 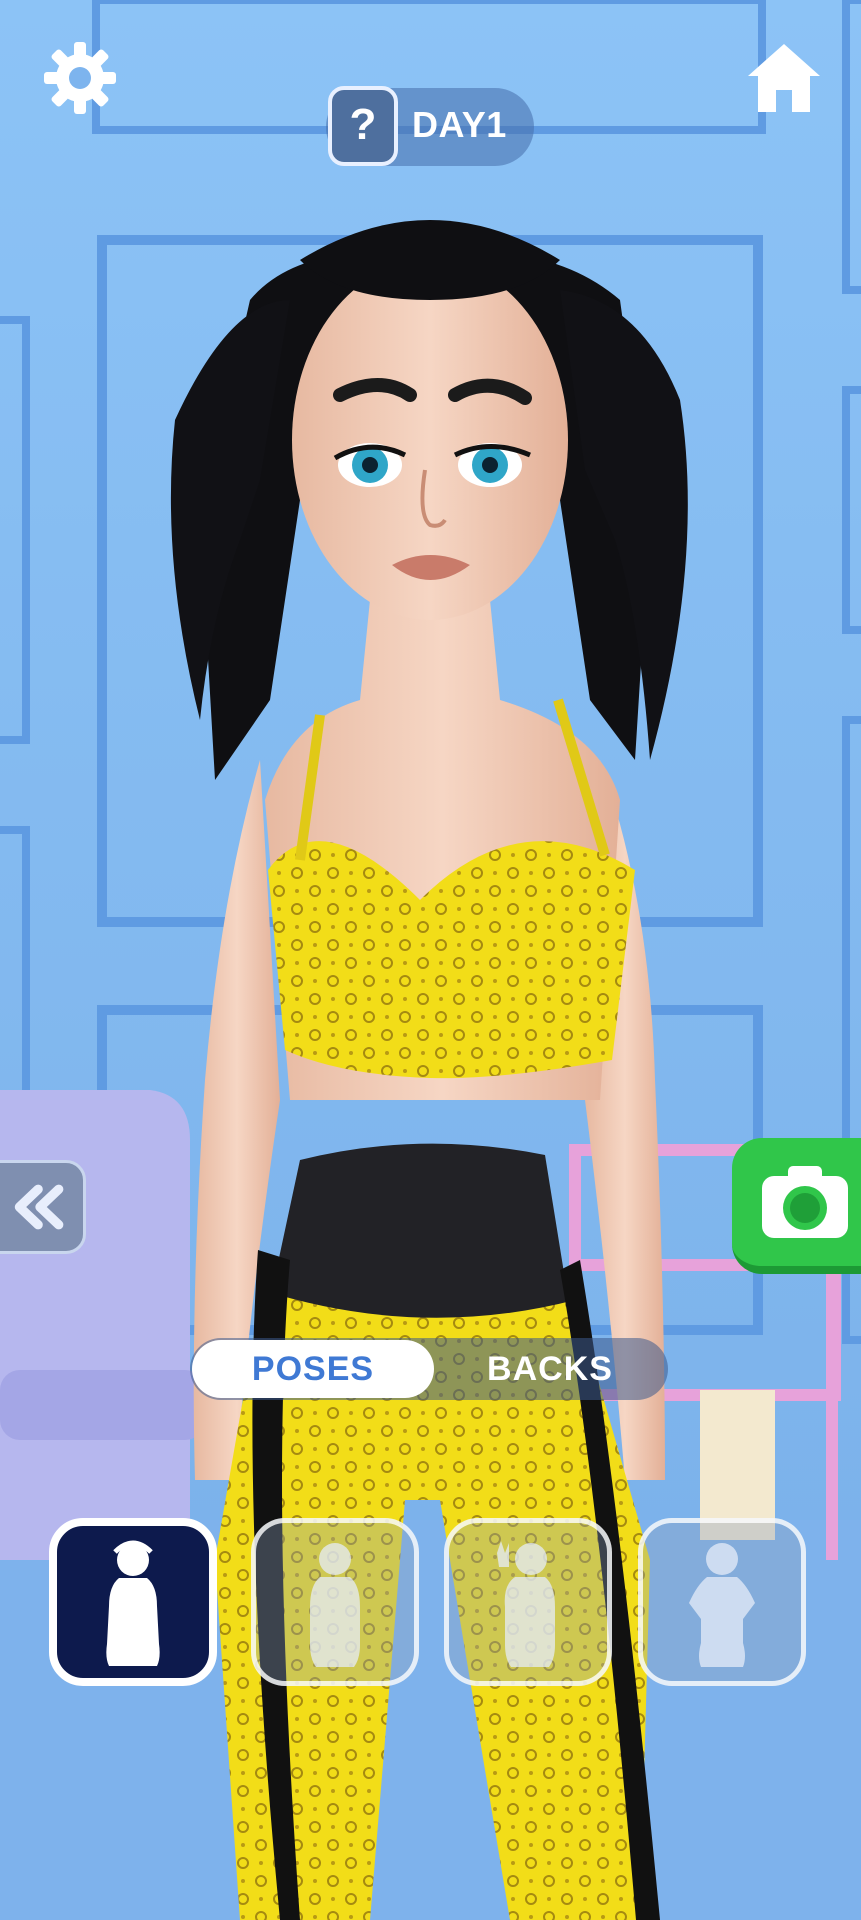 I want to click on pose-standing-icon, so click(x=133, y=1603).